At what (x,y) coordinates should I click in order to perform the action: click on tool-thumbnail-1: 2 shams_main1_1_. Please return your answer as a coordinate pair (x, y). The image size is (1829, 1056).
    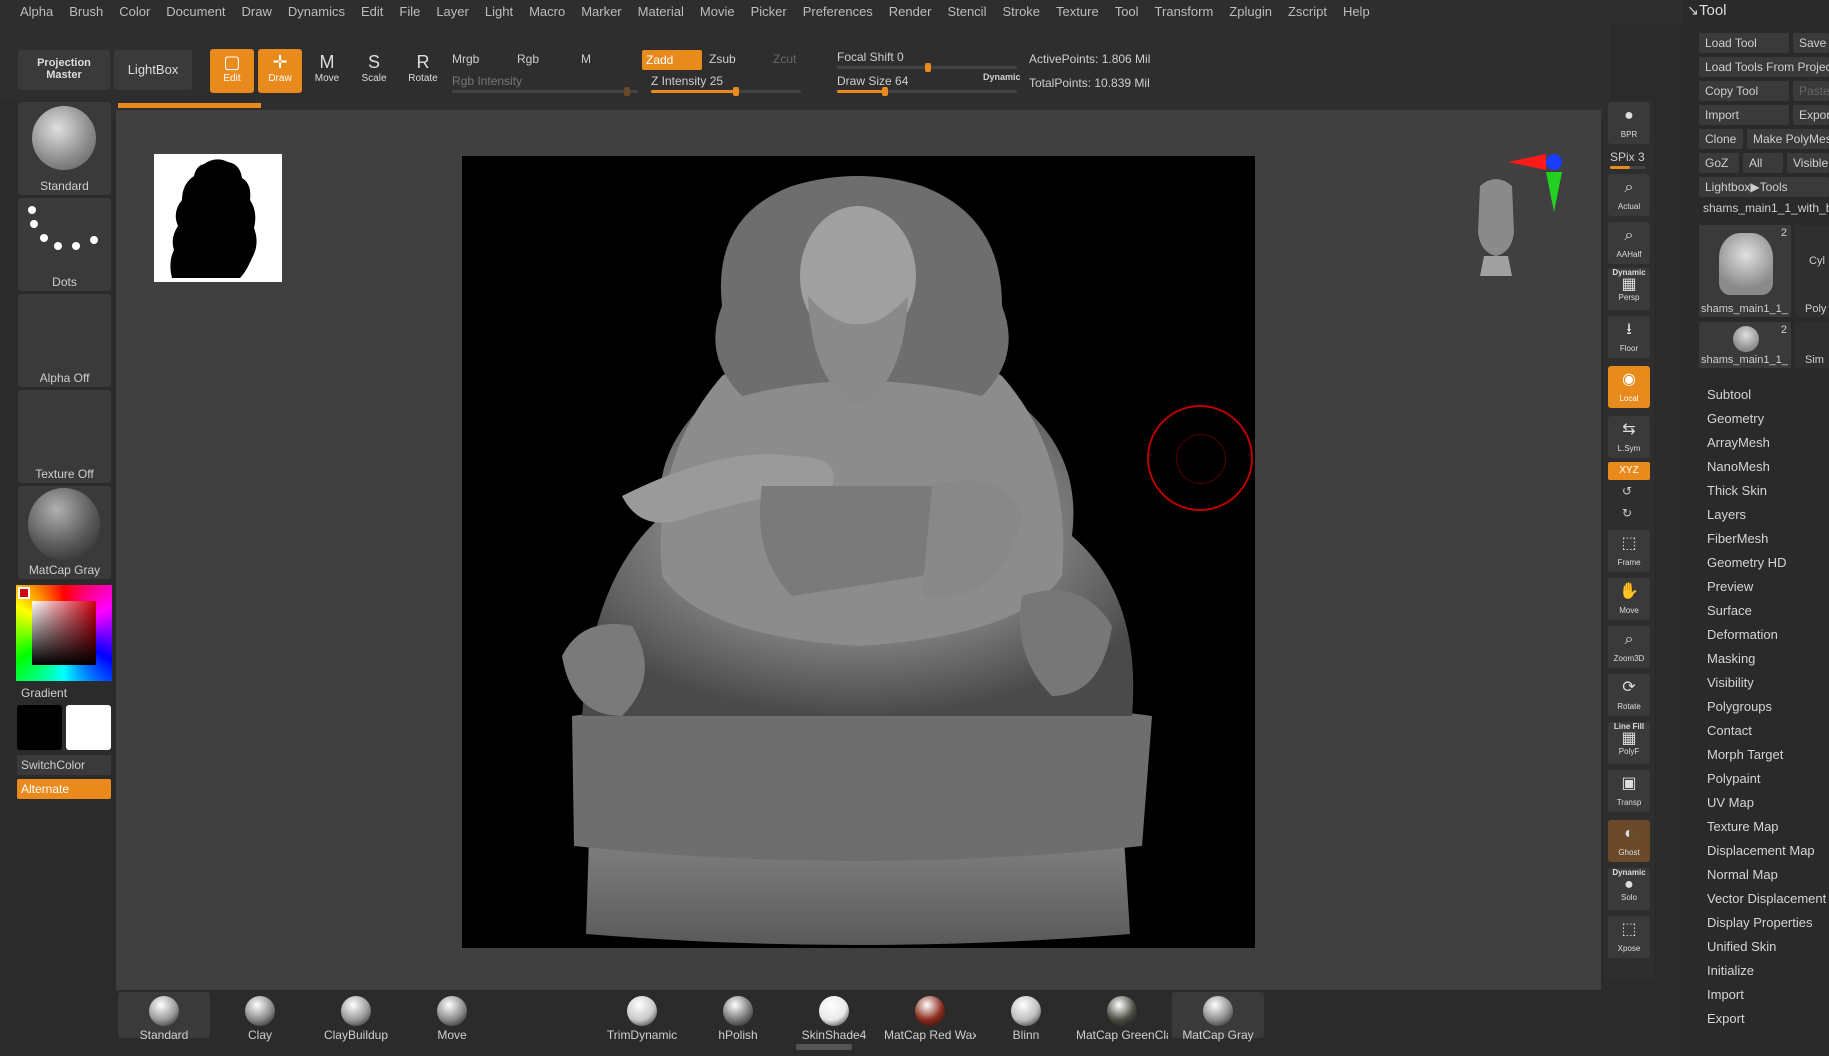
    Looking at the image, I should click on (1745, 271).